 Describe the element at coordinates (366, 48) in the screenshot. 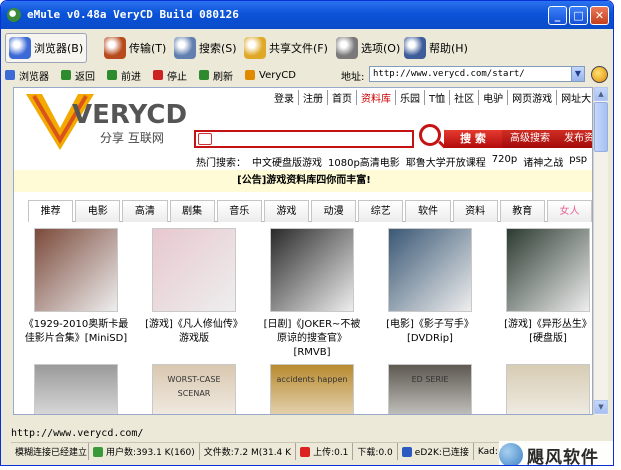

I see `toolbar-options-button: 选项(O)` at that location.